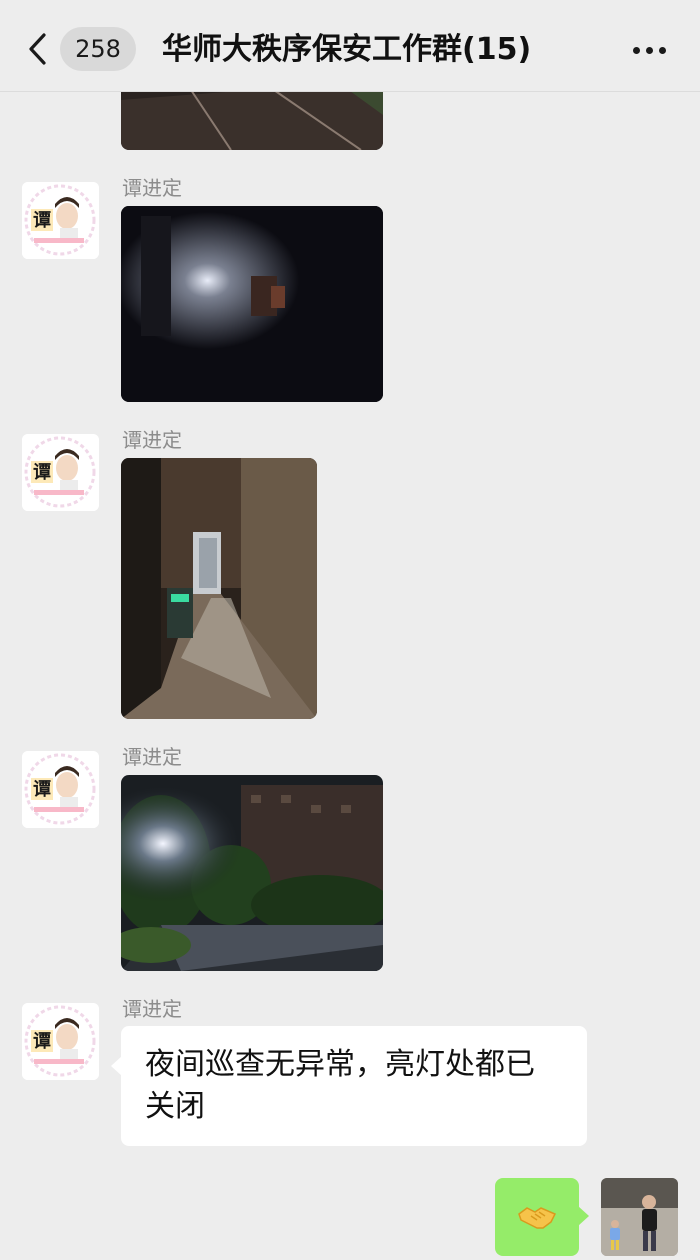 This screenshot has width=700, height=1260. Describe the element at coordinates (37, 49) in the screenshot. I see `chevron-left-icon` at that location.